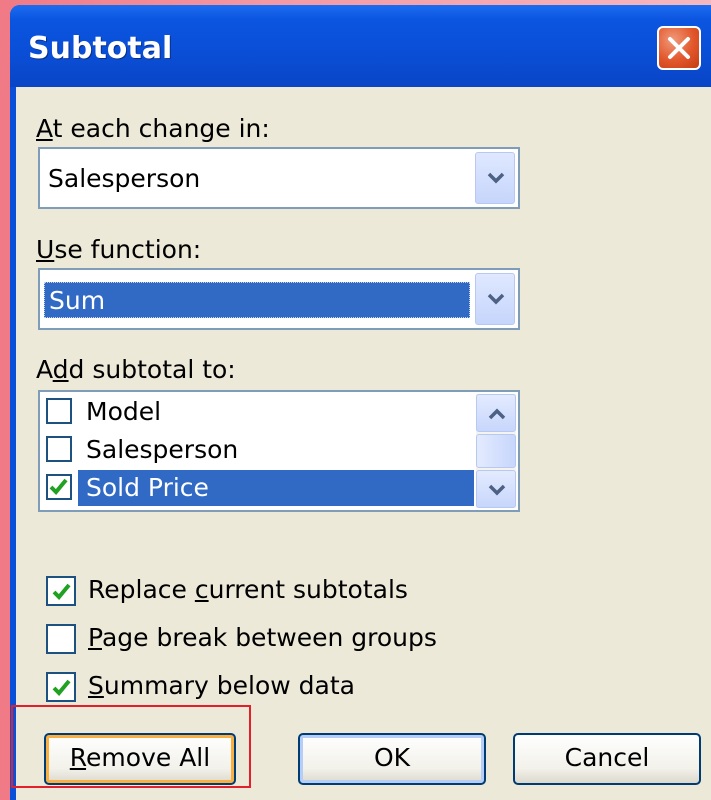 This screenshot has width=711, height=800. I want to click on close-button, so click(679, 48).